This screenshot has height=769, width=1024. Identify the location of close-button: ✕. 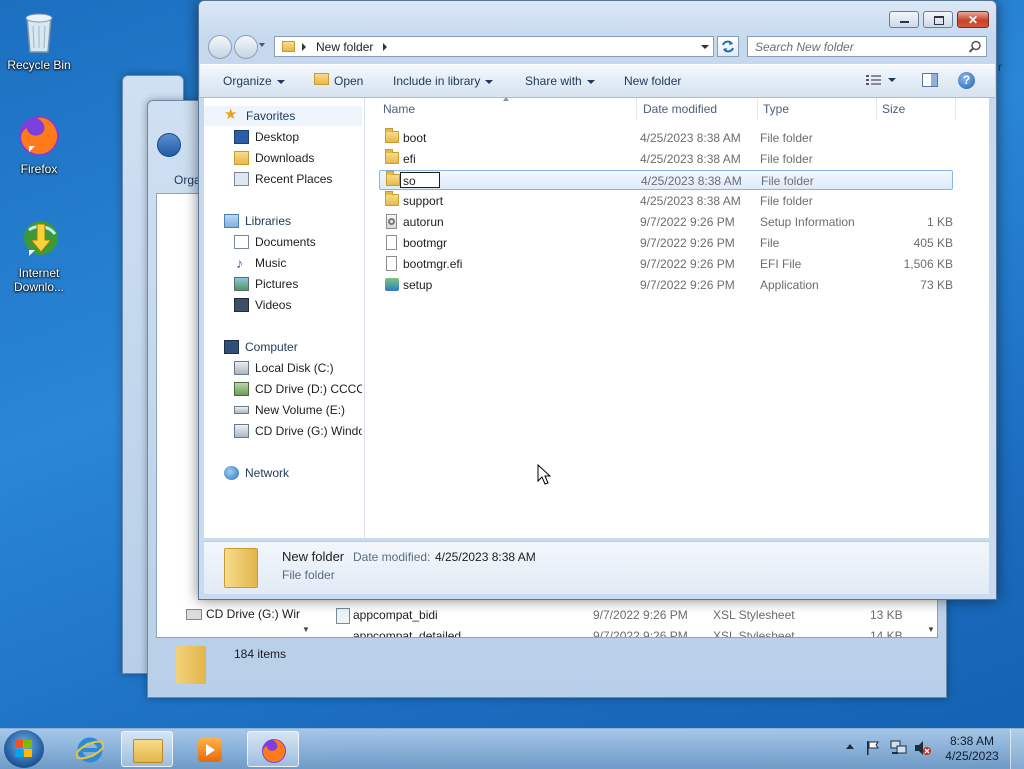
(973, 19).